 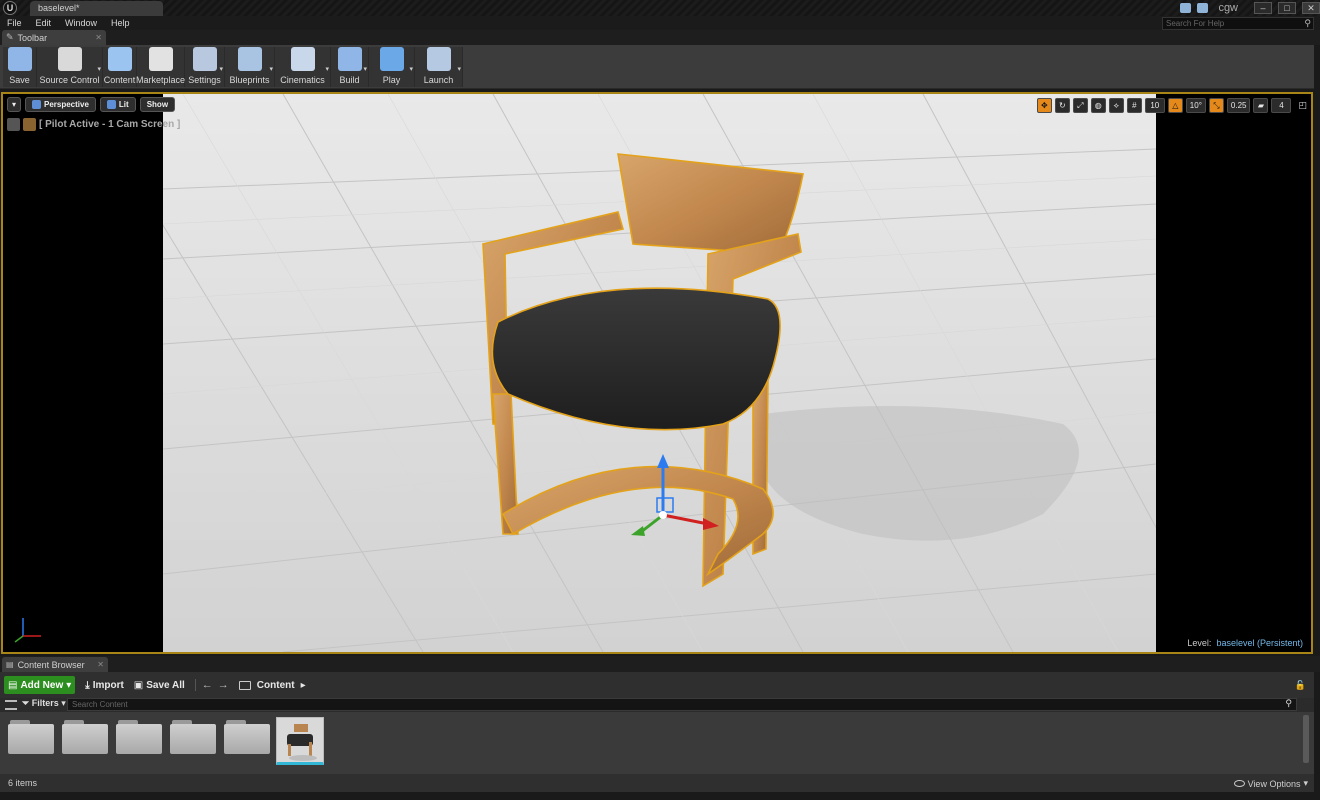 I want to click on axis-indicator-icon, so click(x=27, y=630).